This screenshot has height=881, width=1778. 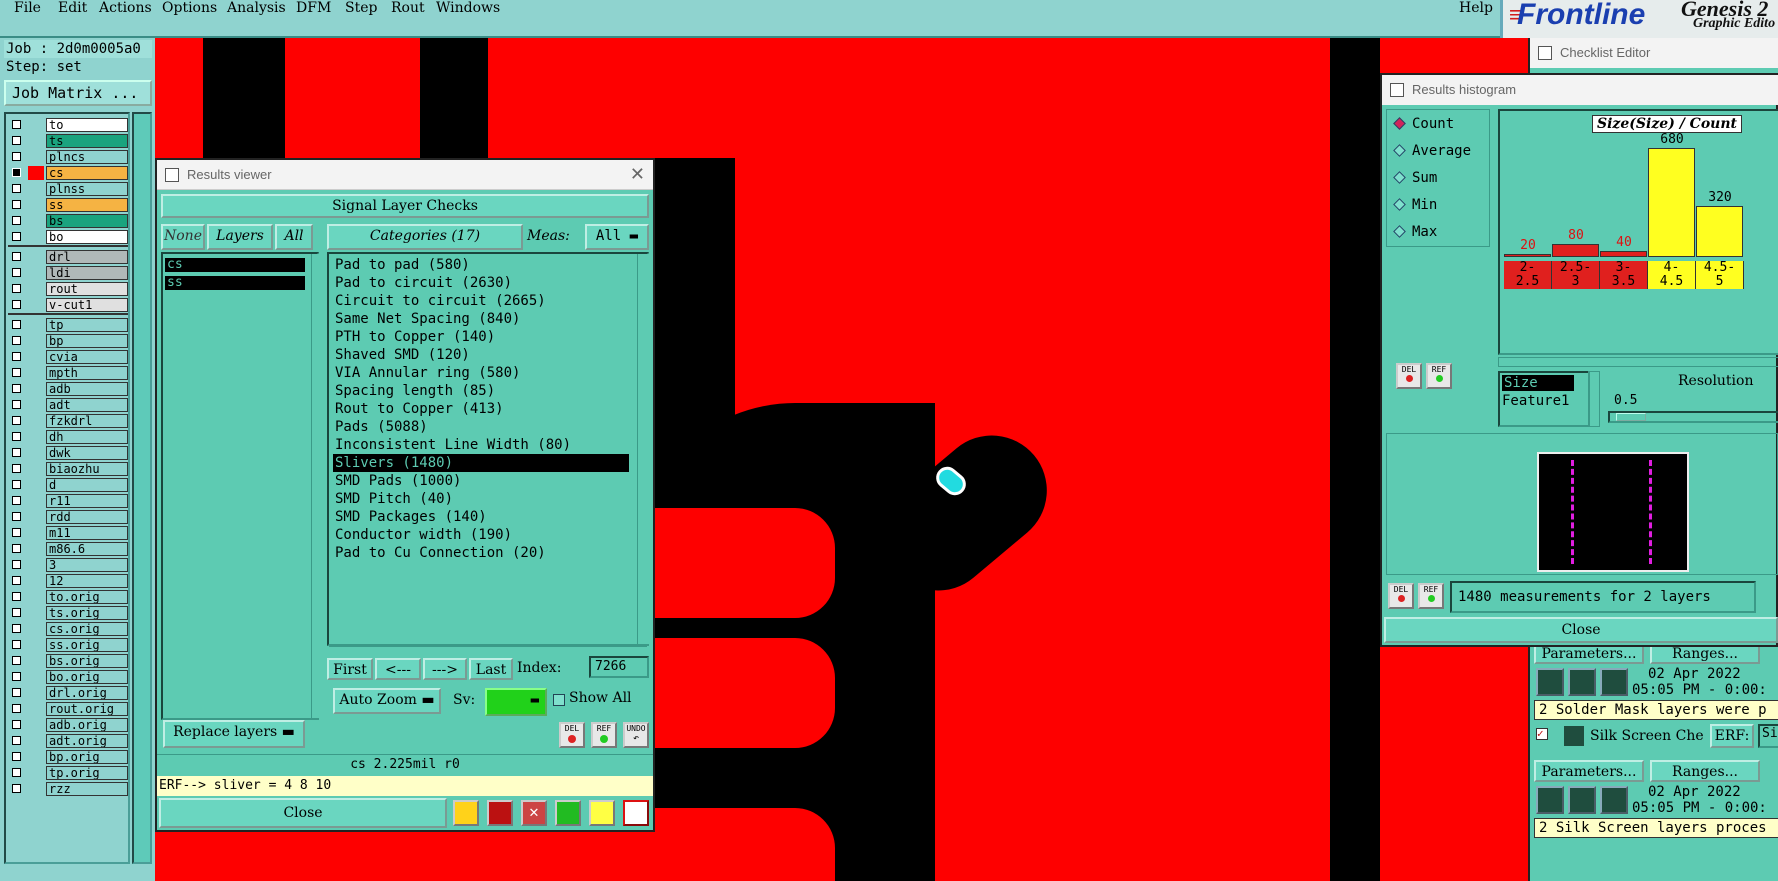 What do you see at coordinates (69, 341) in the screenshot?
I see `layer-row: bp` at bounding box center [69, 341].